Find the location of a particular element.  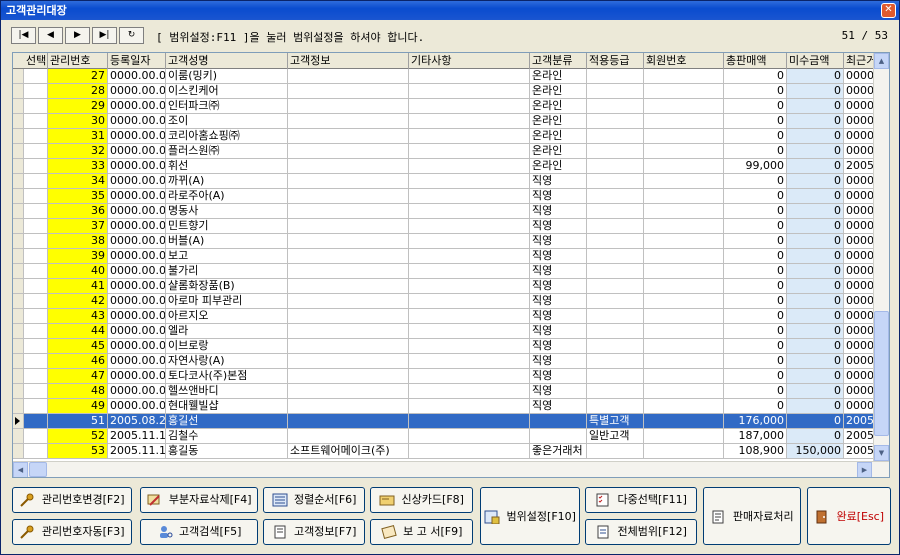

cell-name: 홍길동 is located at coordinates (227, 451).